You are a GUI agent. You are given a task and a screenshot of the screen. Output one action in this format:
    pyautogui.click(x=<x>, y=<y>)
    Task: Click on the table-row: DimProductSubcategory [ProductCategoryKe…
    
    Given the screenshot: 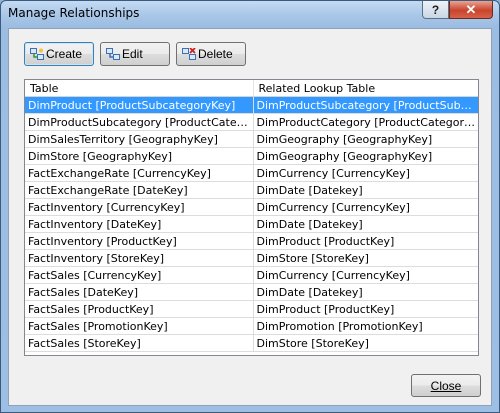 What is the action you would take?
    pyautogui.click(x=251, y=122)
    